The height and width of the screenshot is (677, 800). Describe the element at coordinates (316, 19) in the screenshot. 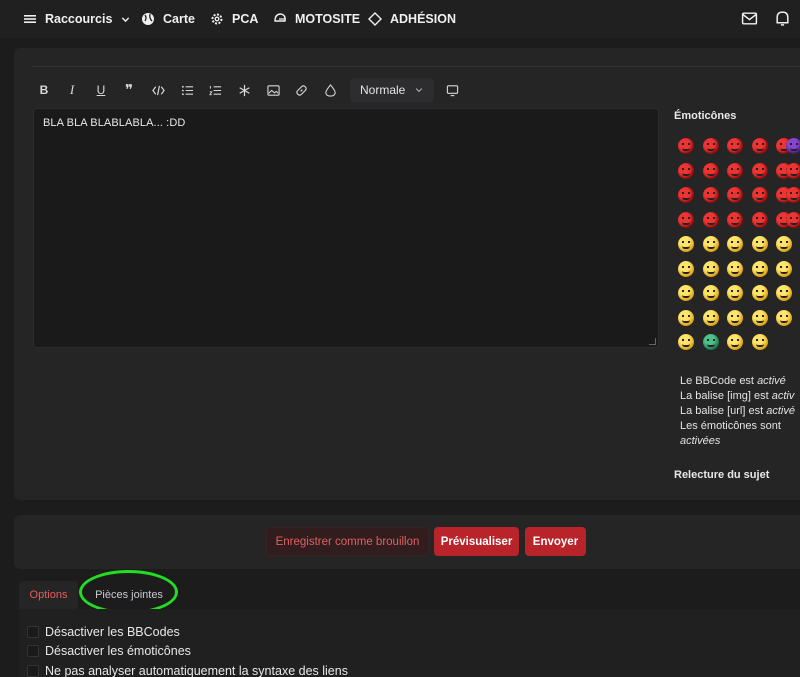

I see `nav-motosite: MOTOSITE` at that location.